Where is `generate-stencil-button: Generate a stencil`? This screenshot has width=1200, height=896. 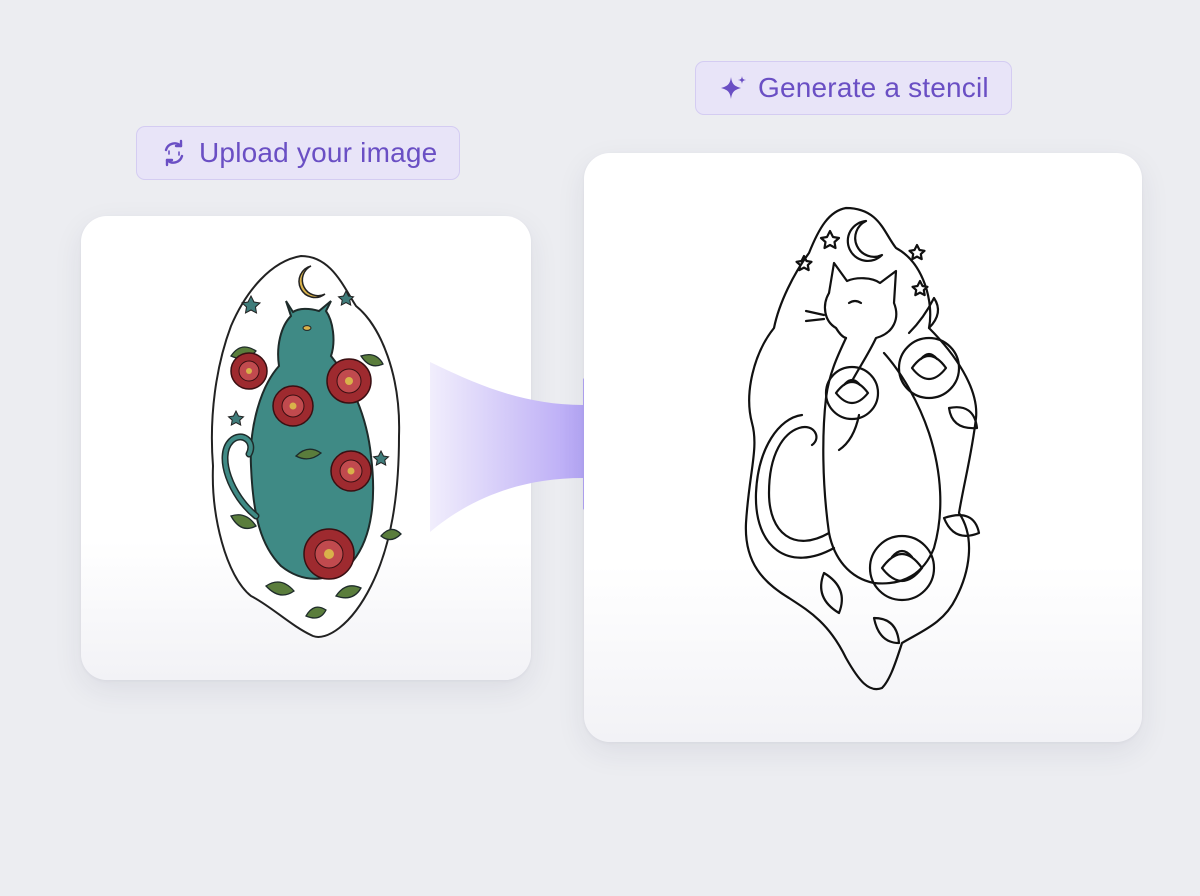
generate-stencil-button: Generate a stencil is located at coordinates (853, 88).